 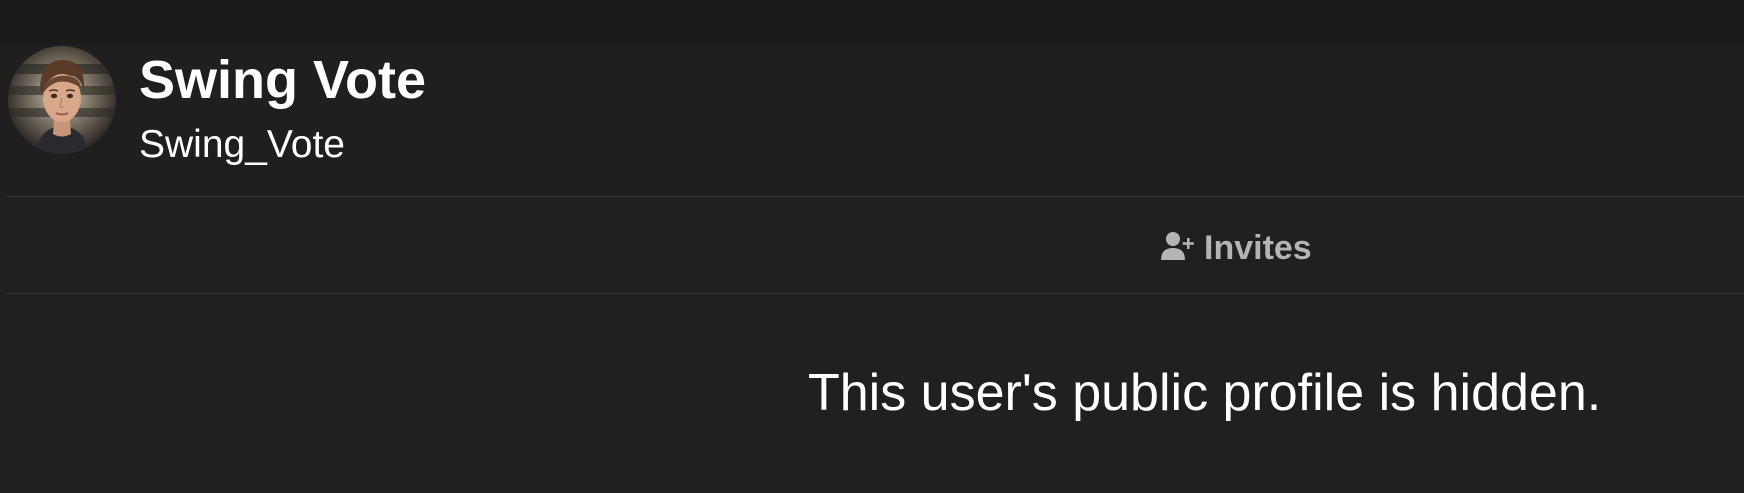 I want to click on tab-invites-label: Invites, so click(x=1258, y=247).